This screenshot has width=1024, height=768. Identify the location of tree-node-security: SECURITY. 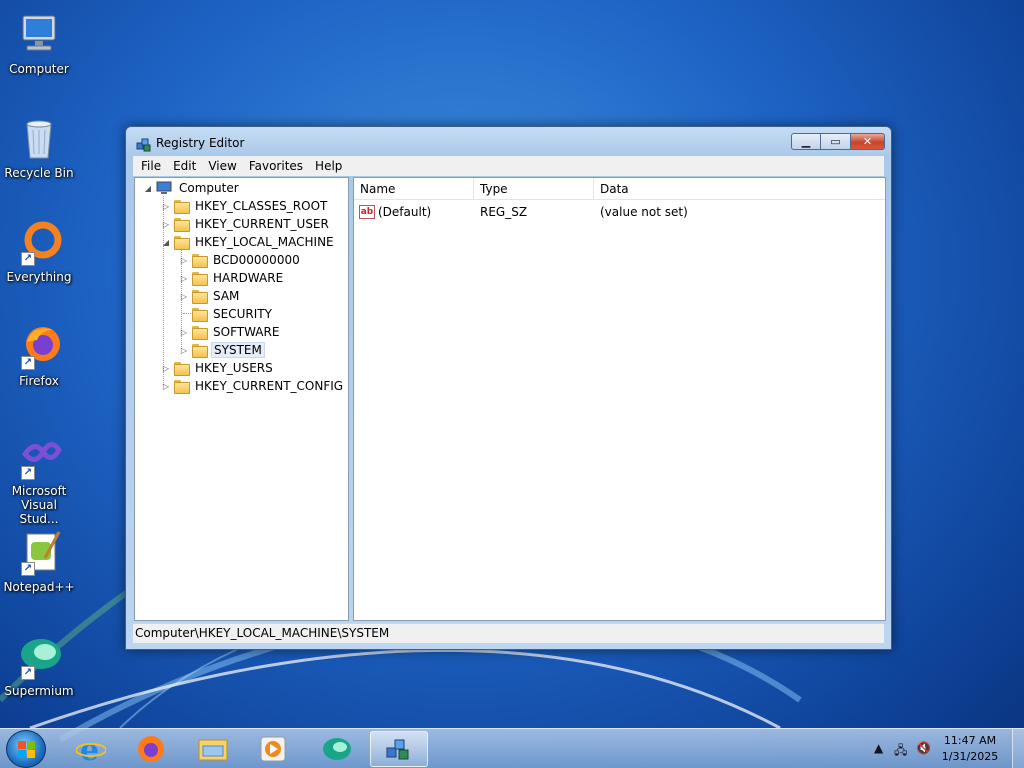
(226, 314).